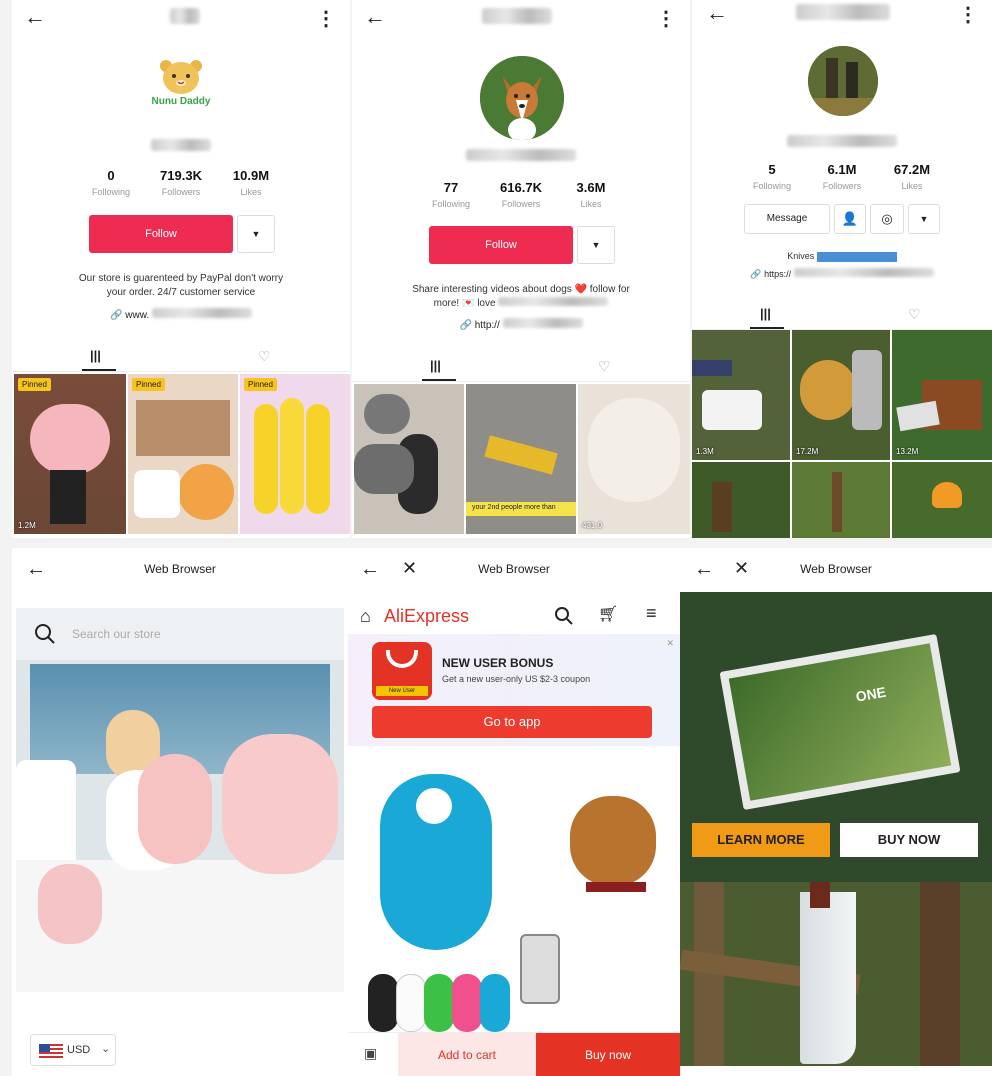  I want to click on hero-image, so click(180, 826).